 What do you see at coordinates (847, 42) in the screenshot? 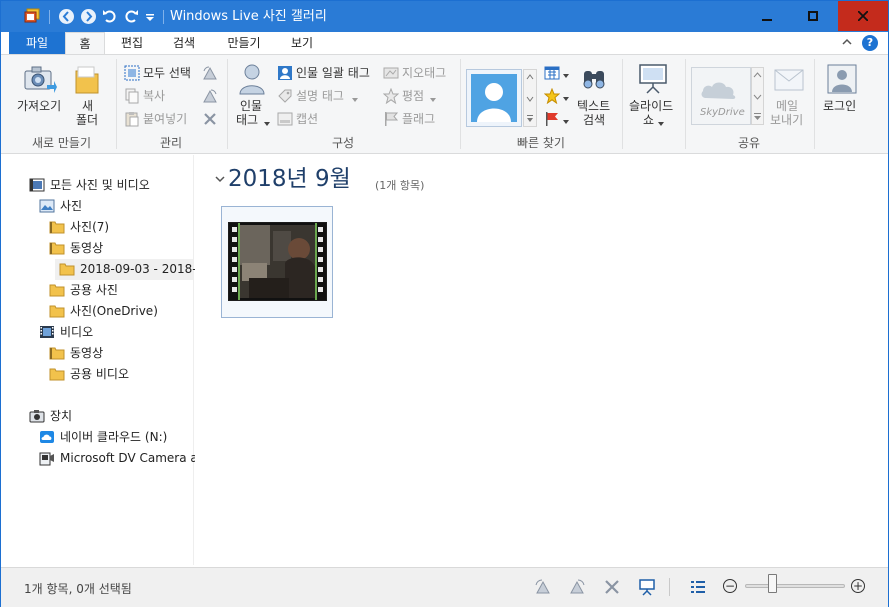
I see `collapse-ribbon-icon` at bounding box center [847, 42].